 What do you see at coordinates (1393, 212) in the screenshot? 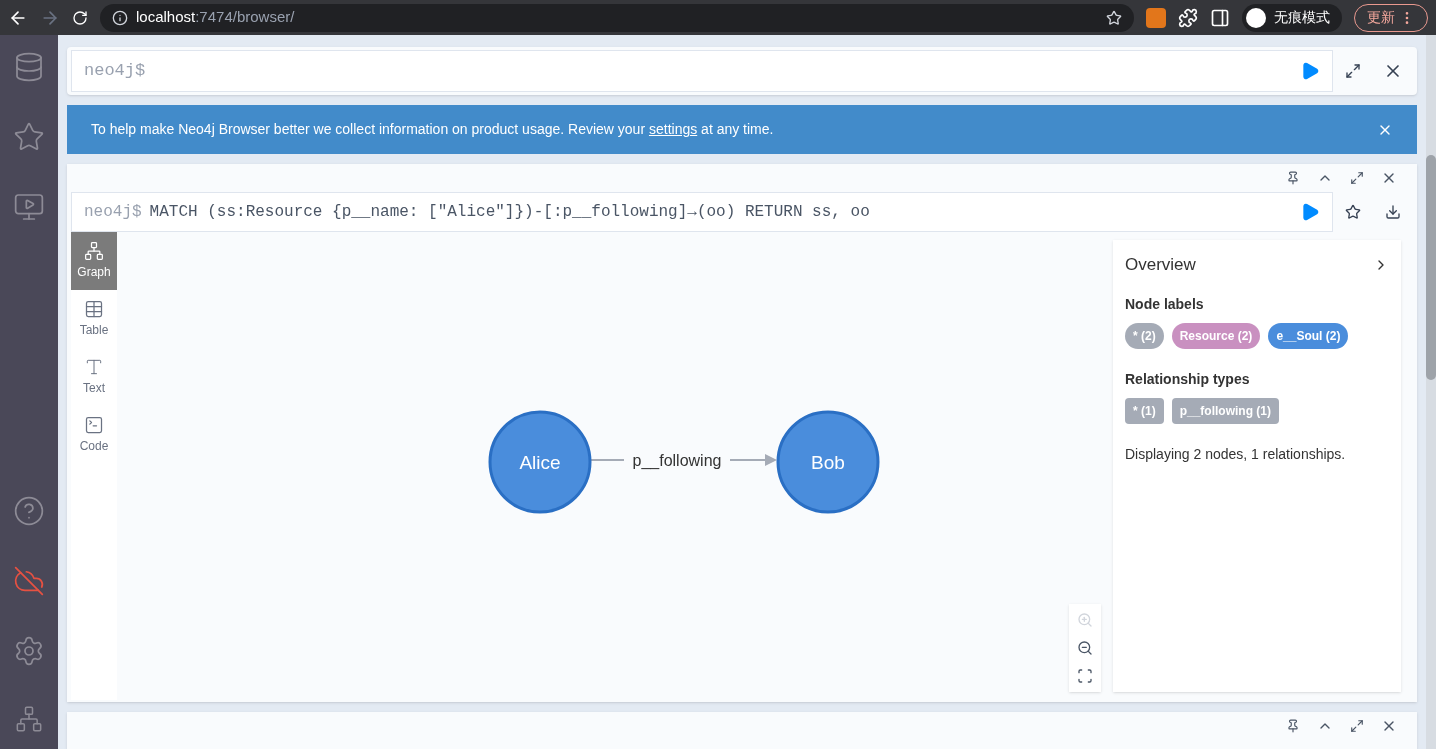
I see `download-icon` at bounding box center [1393, 212].